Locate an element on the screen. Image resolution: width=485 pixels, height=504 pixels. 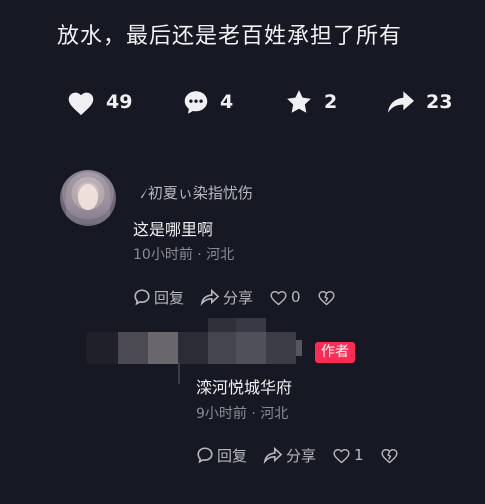
video-caption: 放水，最后还是老百姓承担了所有 is located at coordinates (230, 36).